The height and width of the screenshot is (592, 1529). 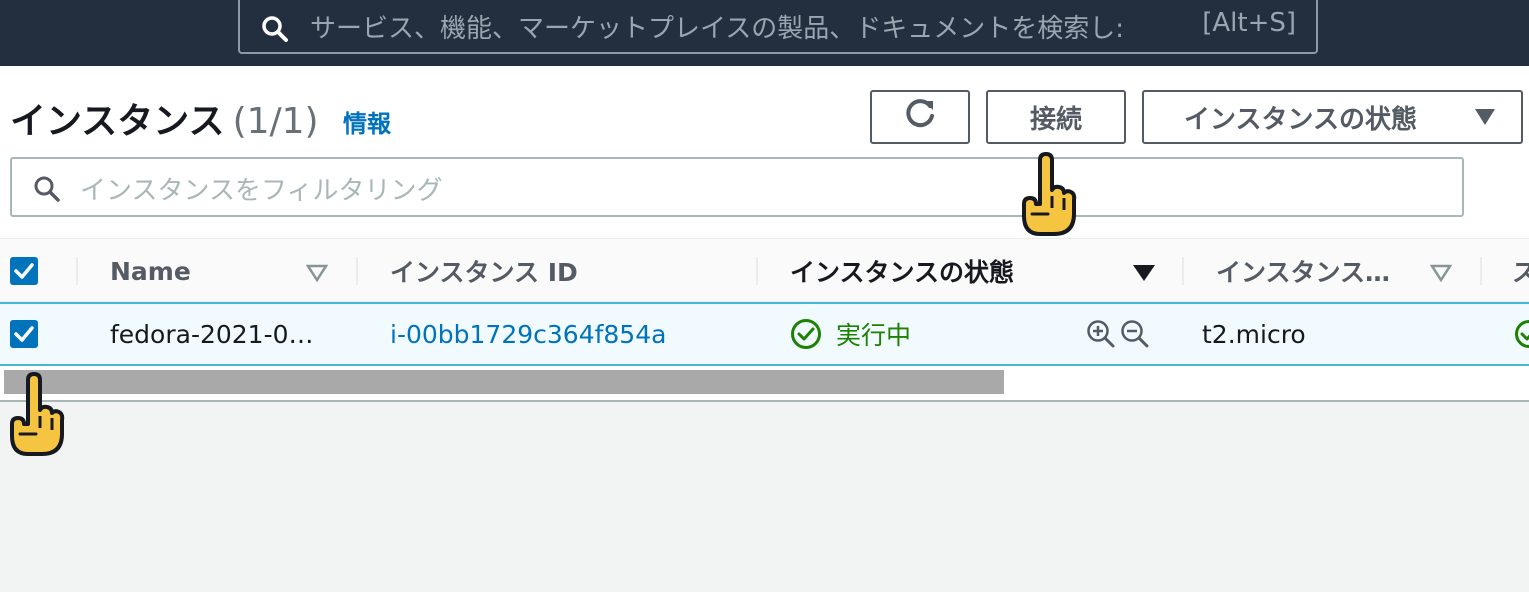 What do you see at coordinates (484, 271) in the screenshot?
I see `column-header-instance-id: インスタンス ID` at bounding box center [484, 271].